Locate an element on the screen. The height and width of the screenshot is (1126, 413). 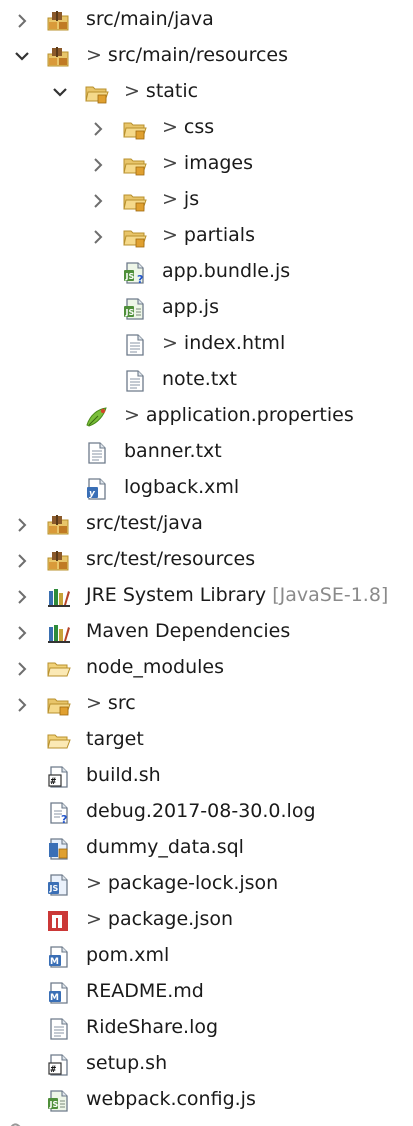
tree-row: > images is located at coordinates (206, 165).